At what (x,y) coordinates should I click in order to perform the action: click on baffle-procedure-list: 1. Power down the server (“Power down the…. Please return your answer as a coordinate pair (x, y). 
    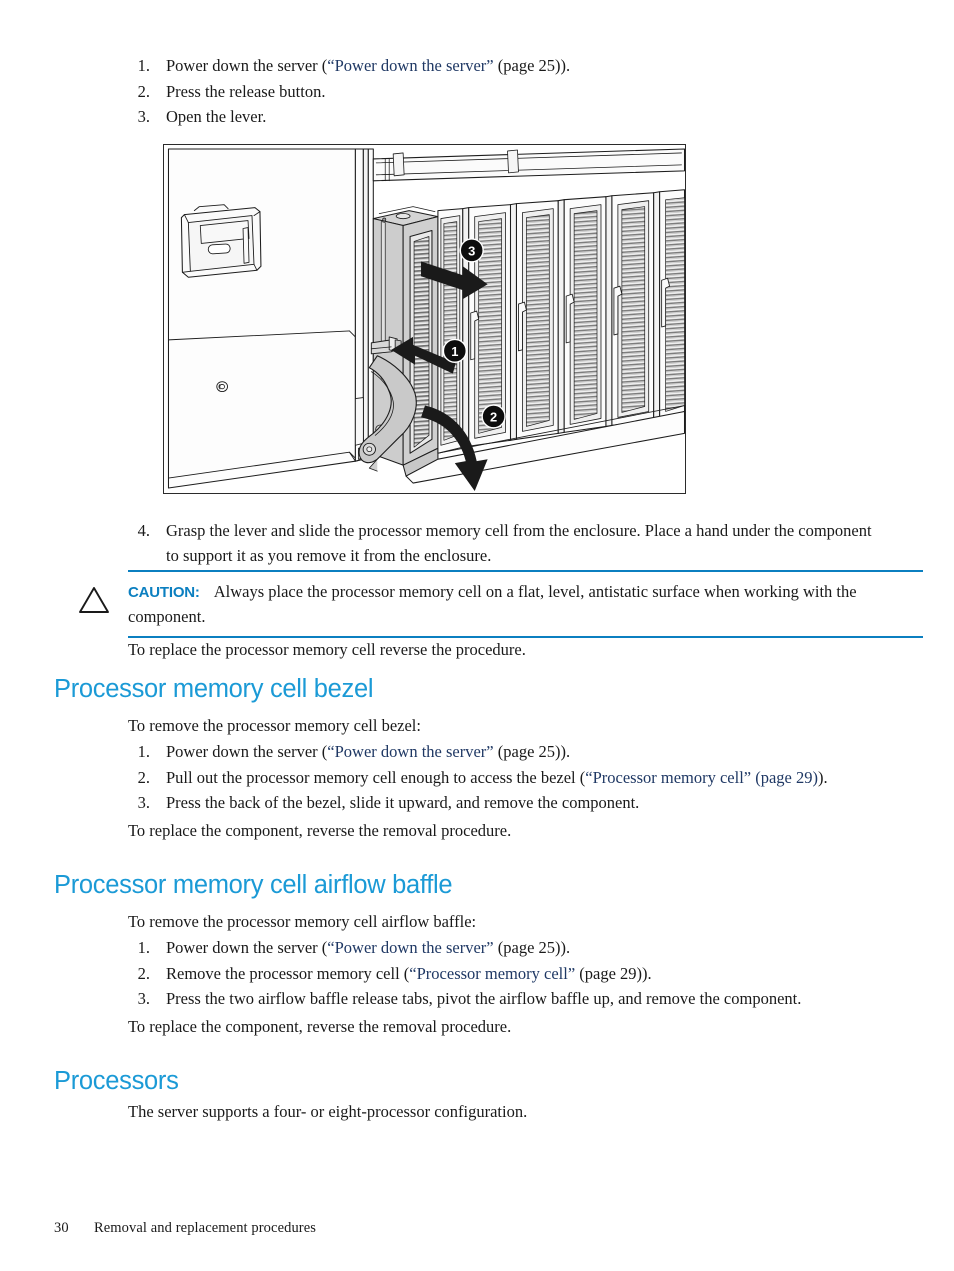
    Looking at the image, I should click on (508, 974).